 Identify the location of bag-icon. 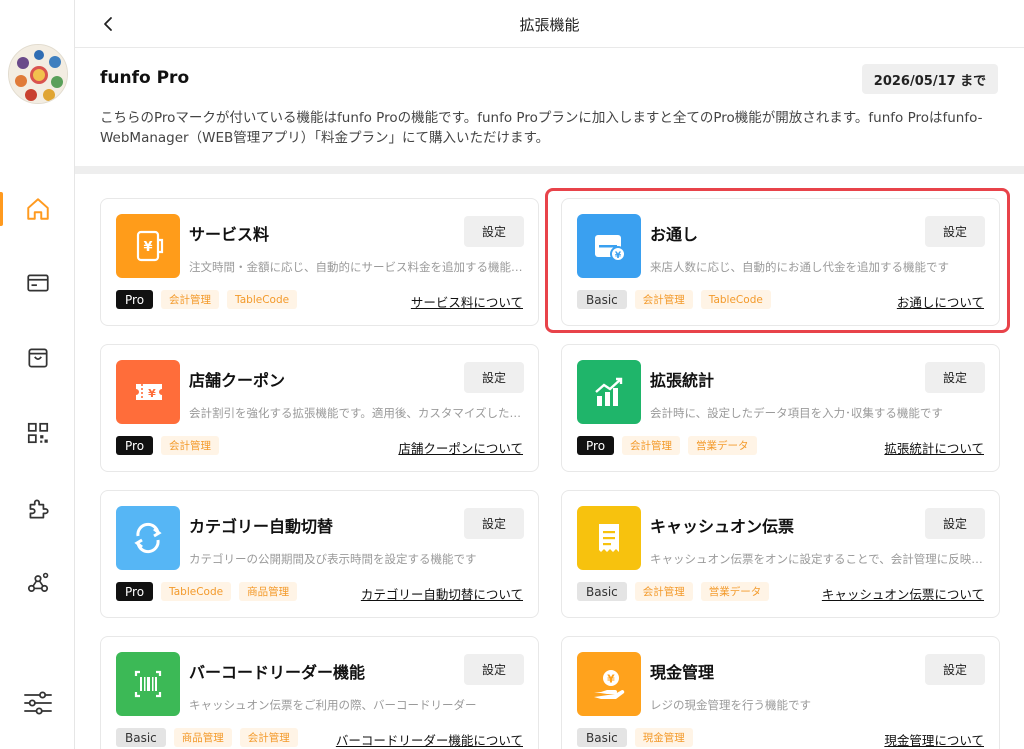
(37, 358).